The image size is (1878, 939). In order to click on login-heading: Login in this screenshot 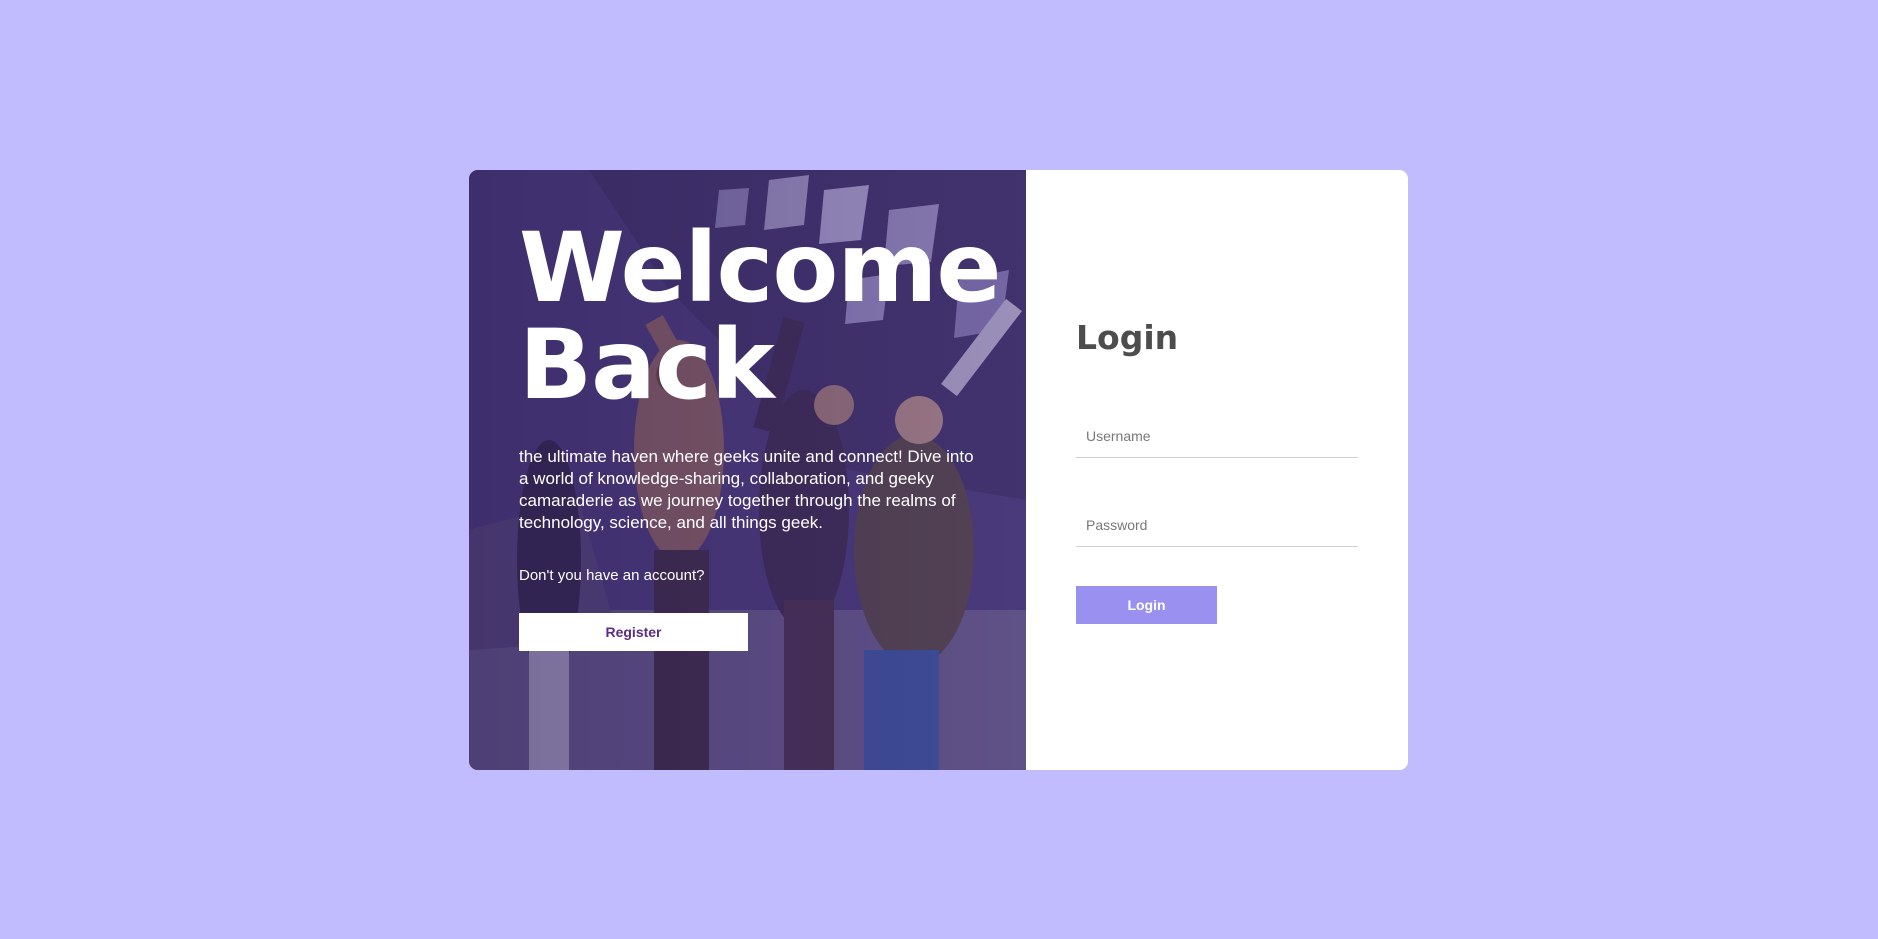, I will do `click(1127, 337)`.